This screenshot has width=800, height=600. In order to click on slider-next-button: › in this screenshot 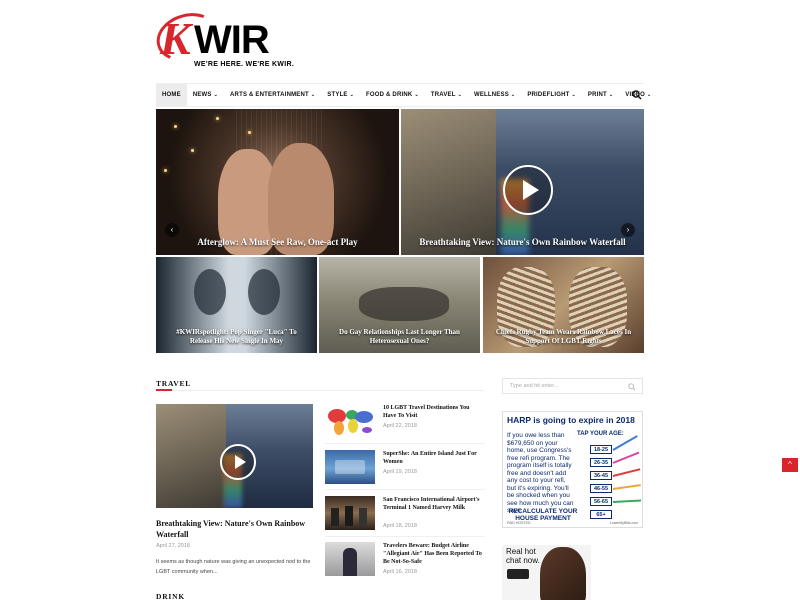, I will do `click(628, 230)`.